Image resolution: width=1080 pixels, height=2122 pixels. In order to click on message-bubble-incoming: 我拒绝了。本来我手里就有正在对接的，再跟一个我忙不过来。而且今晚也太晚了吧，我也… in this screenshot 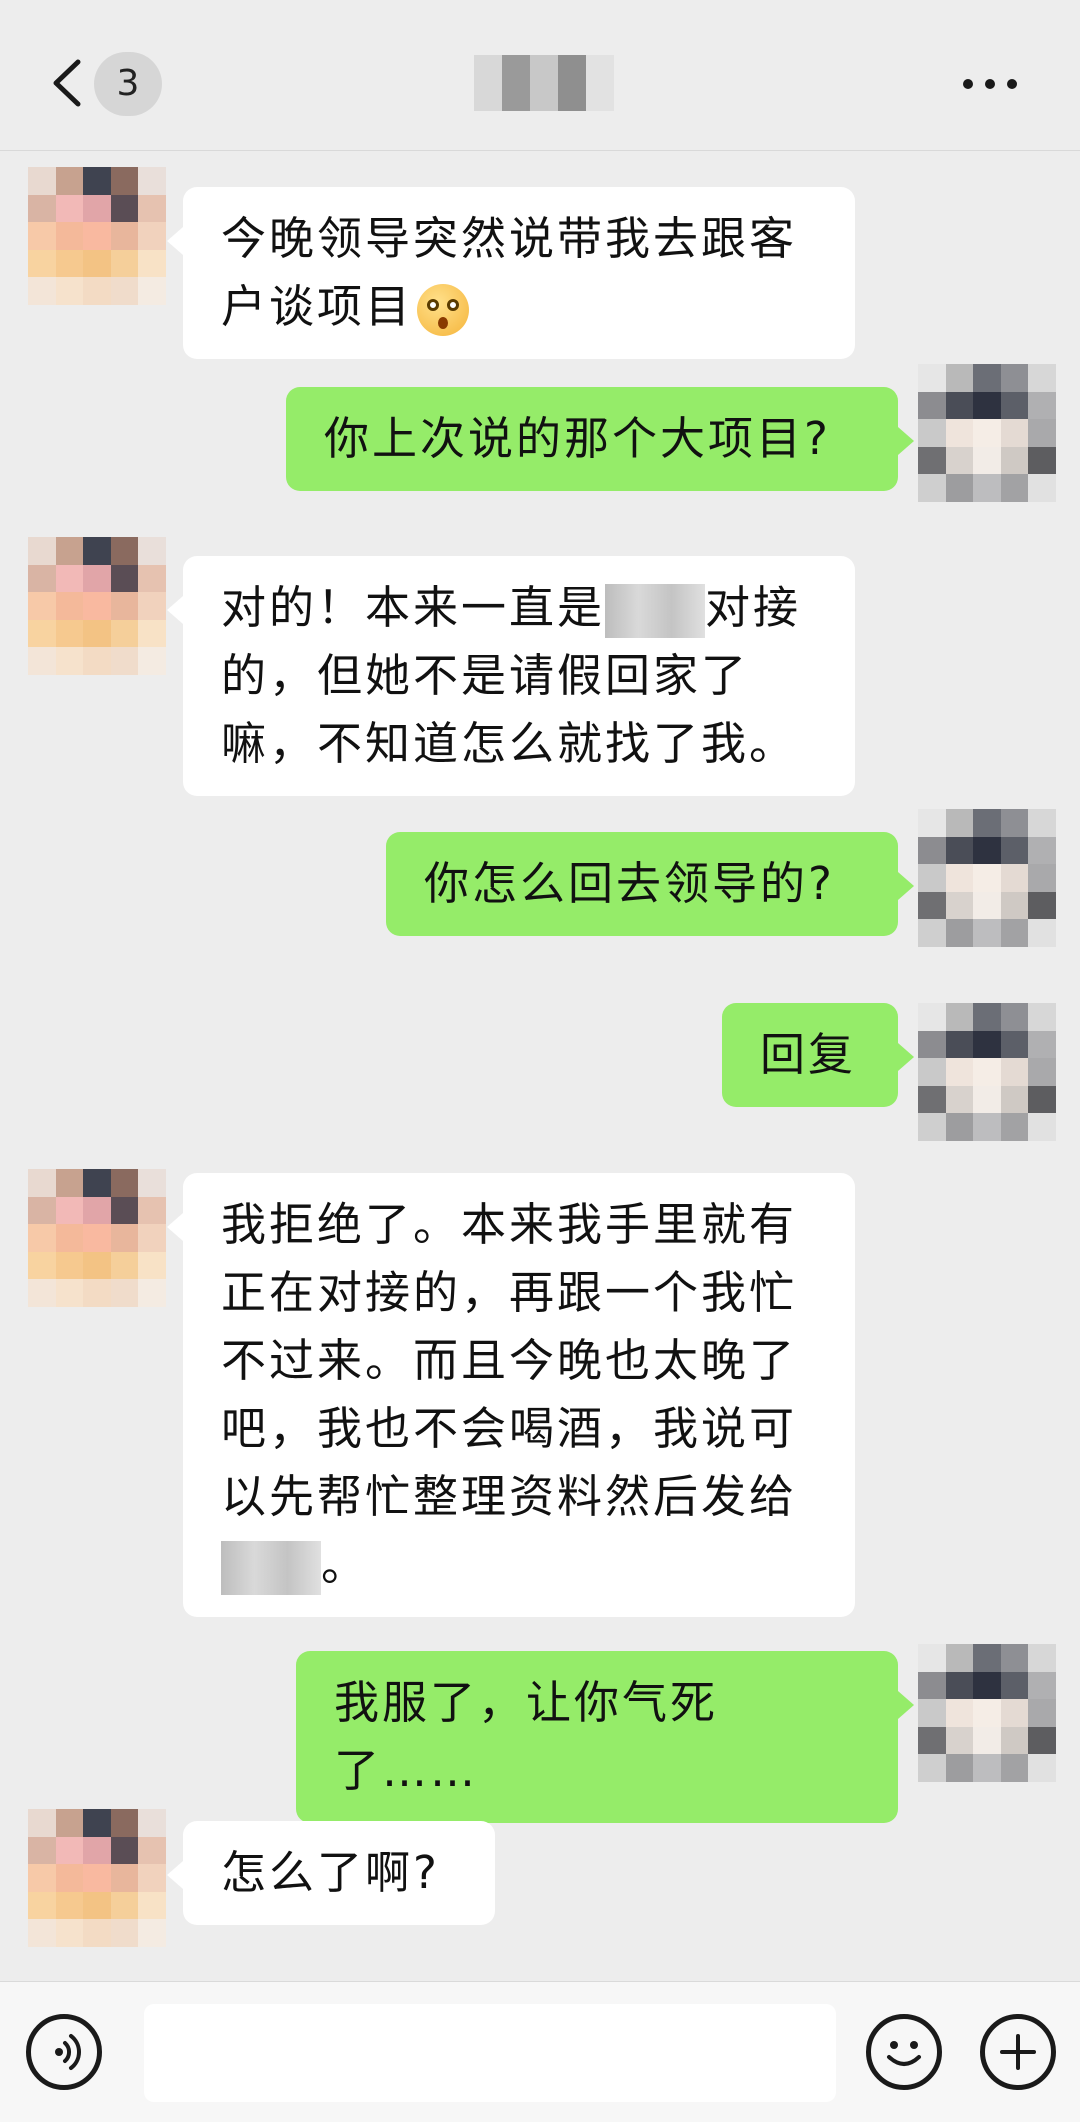, I will do `click(511, 1395)`.